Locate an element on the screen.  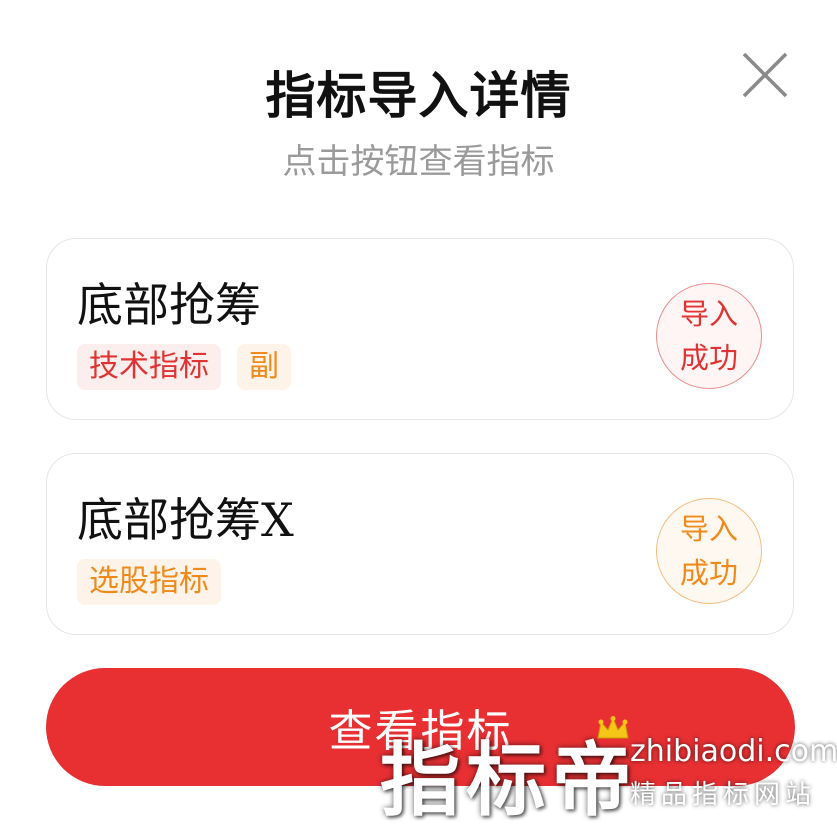
close-icon is located at coordinates (765, 75).